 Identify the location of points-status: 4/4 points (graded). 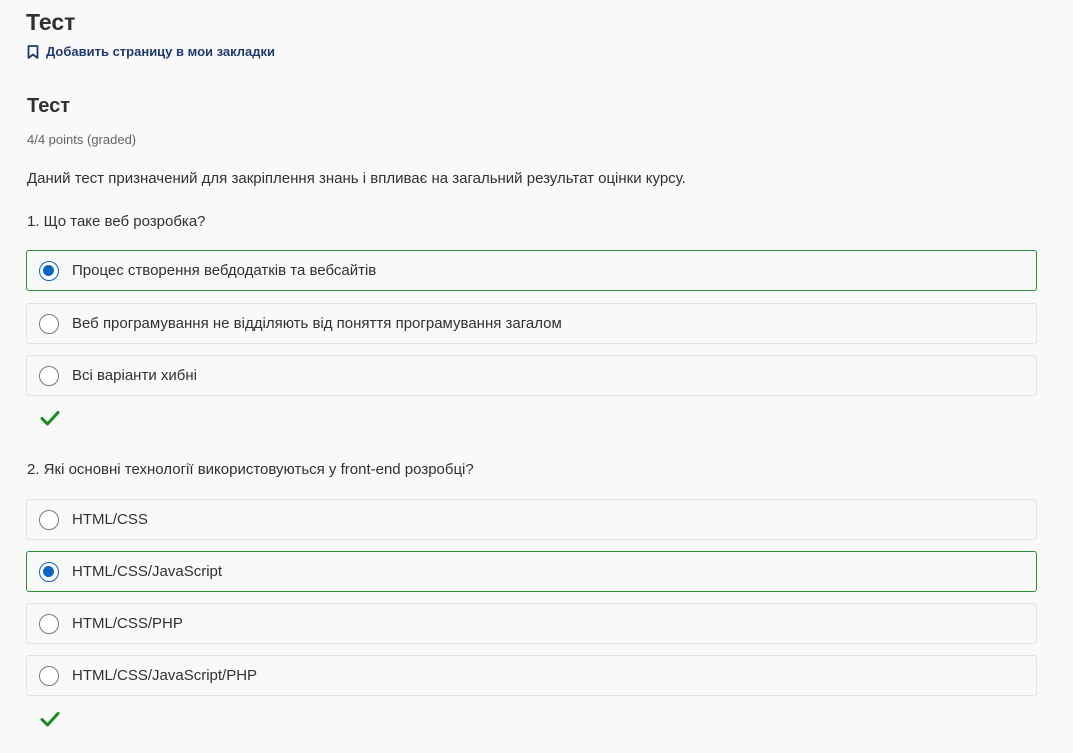
(82, 139).